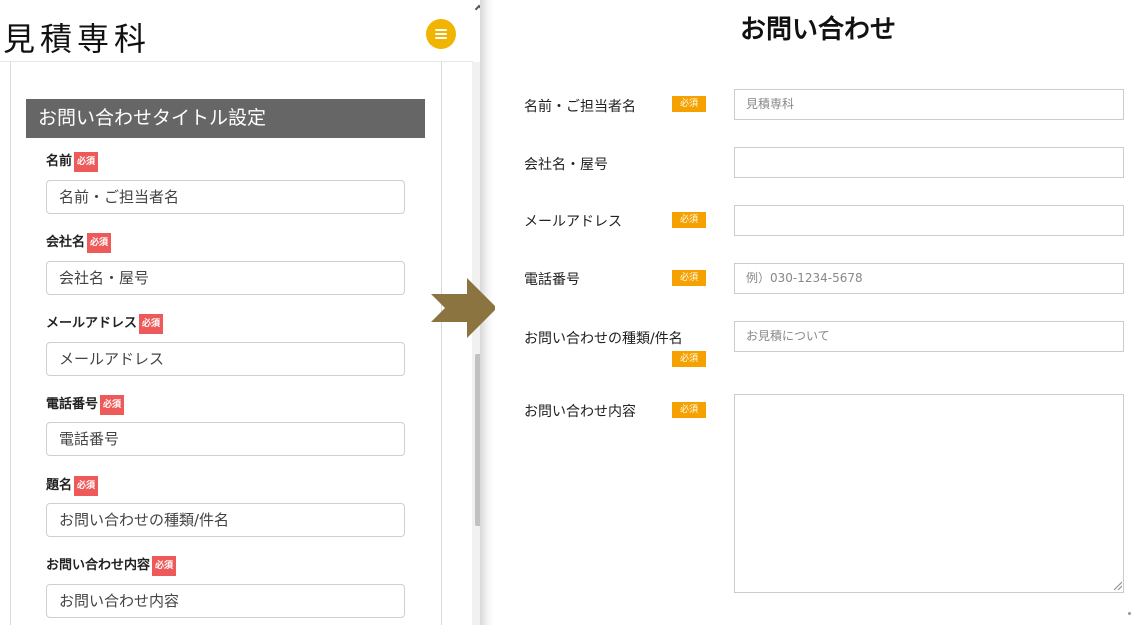 This screenshot has width=1134, height=625. Describe the element at coordinates (603, 339) in the screenshot. I see `form-label-subject: お問い合わせの種類/件名` at that location.